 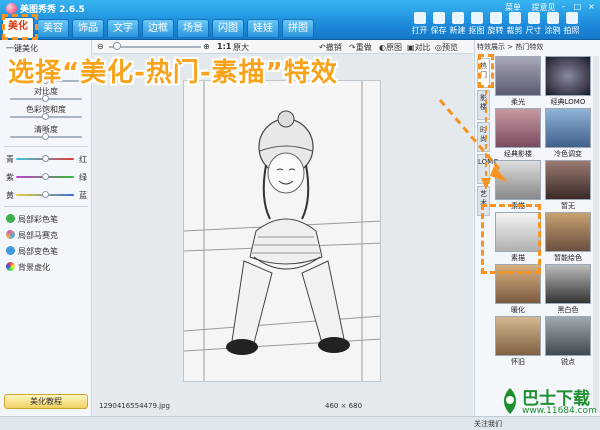 What do you see at coordinates (419, 47) in the screenshot?
I see `compare-button: ▣对比` at bounding box center [419, 47].